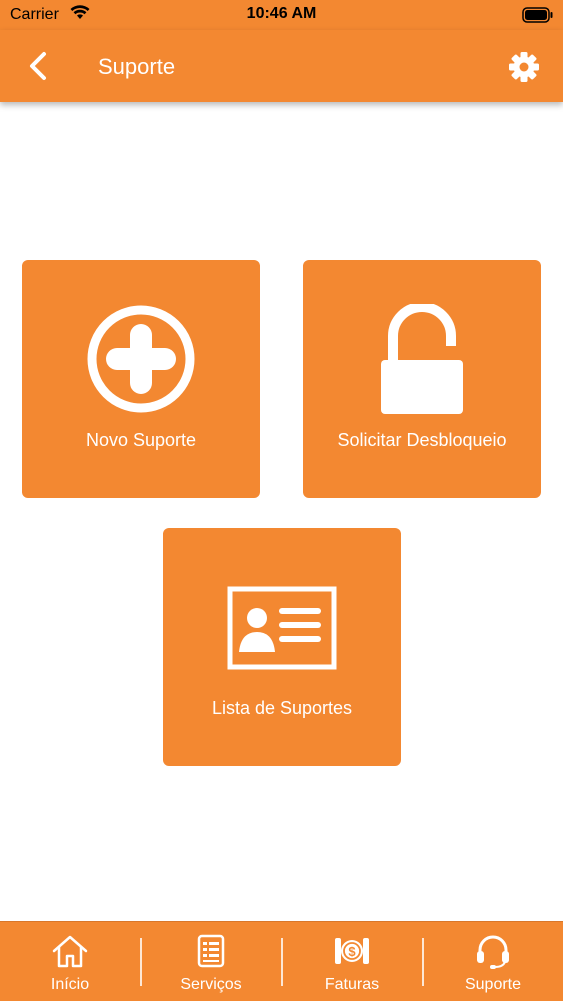 This screenshot has height=1001, width=563. I want to click on settings-button, so click(524, 67).